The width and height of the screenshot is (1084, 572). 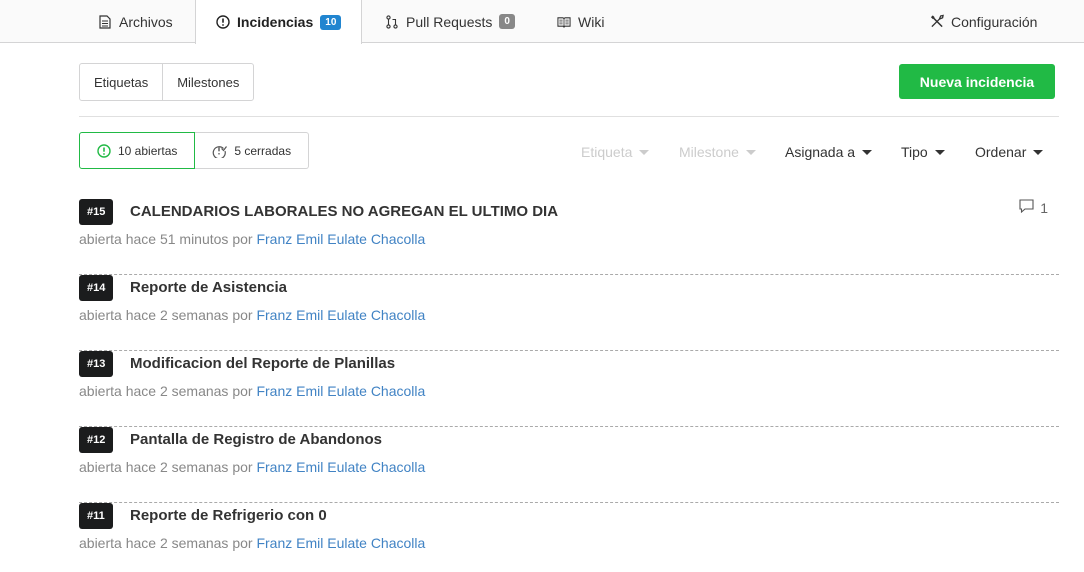 I want to click on tab-files: Archivos, so click(x=135, y=21).